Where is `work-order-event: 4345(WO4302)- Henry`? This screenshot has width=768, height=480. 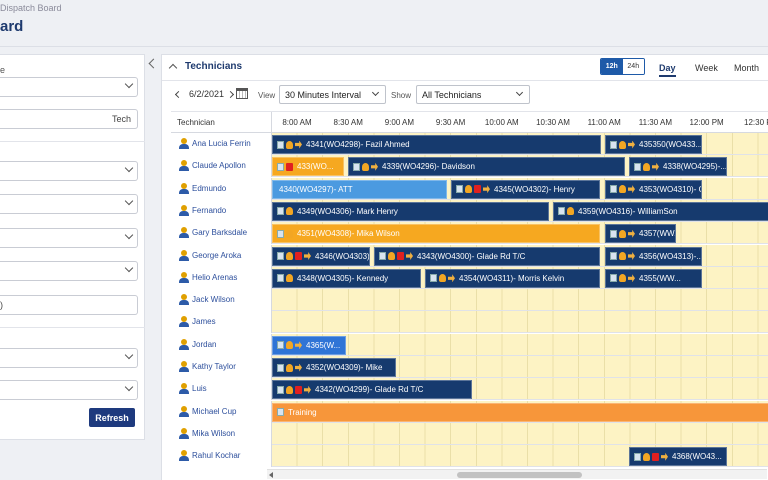
work-order-event: 4345(WO4302)- Henry is located at coordinates (525, 189).